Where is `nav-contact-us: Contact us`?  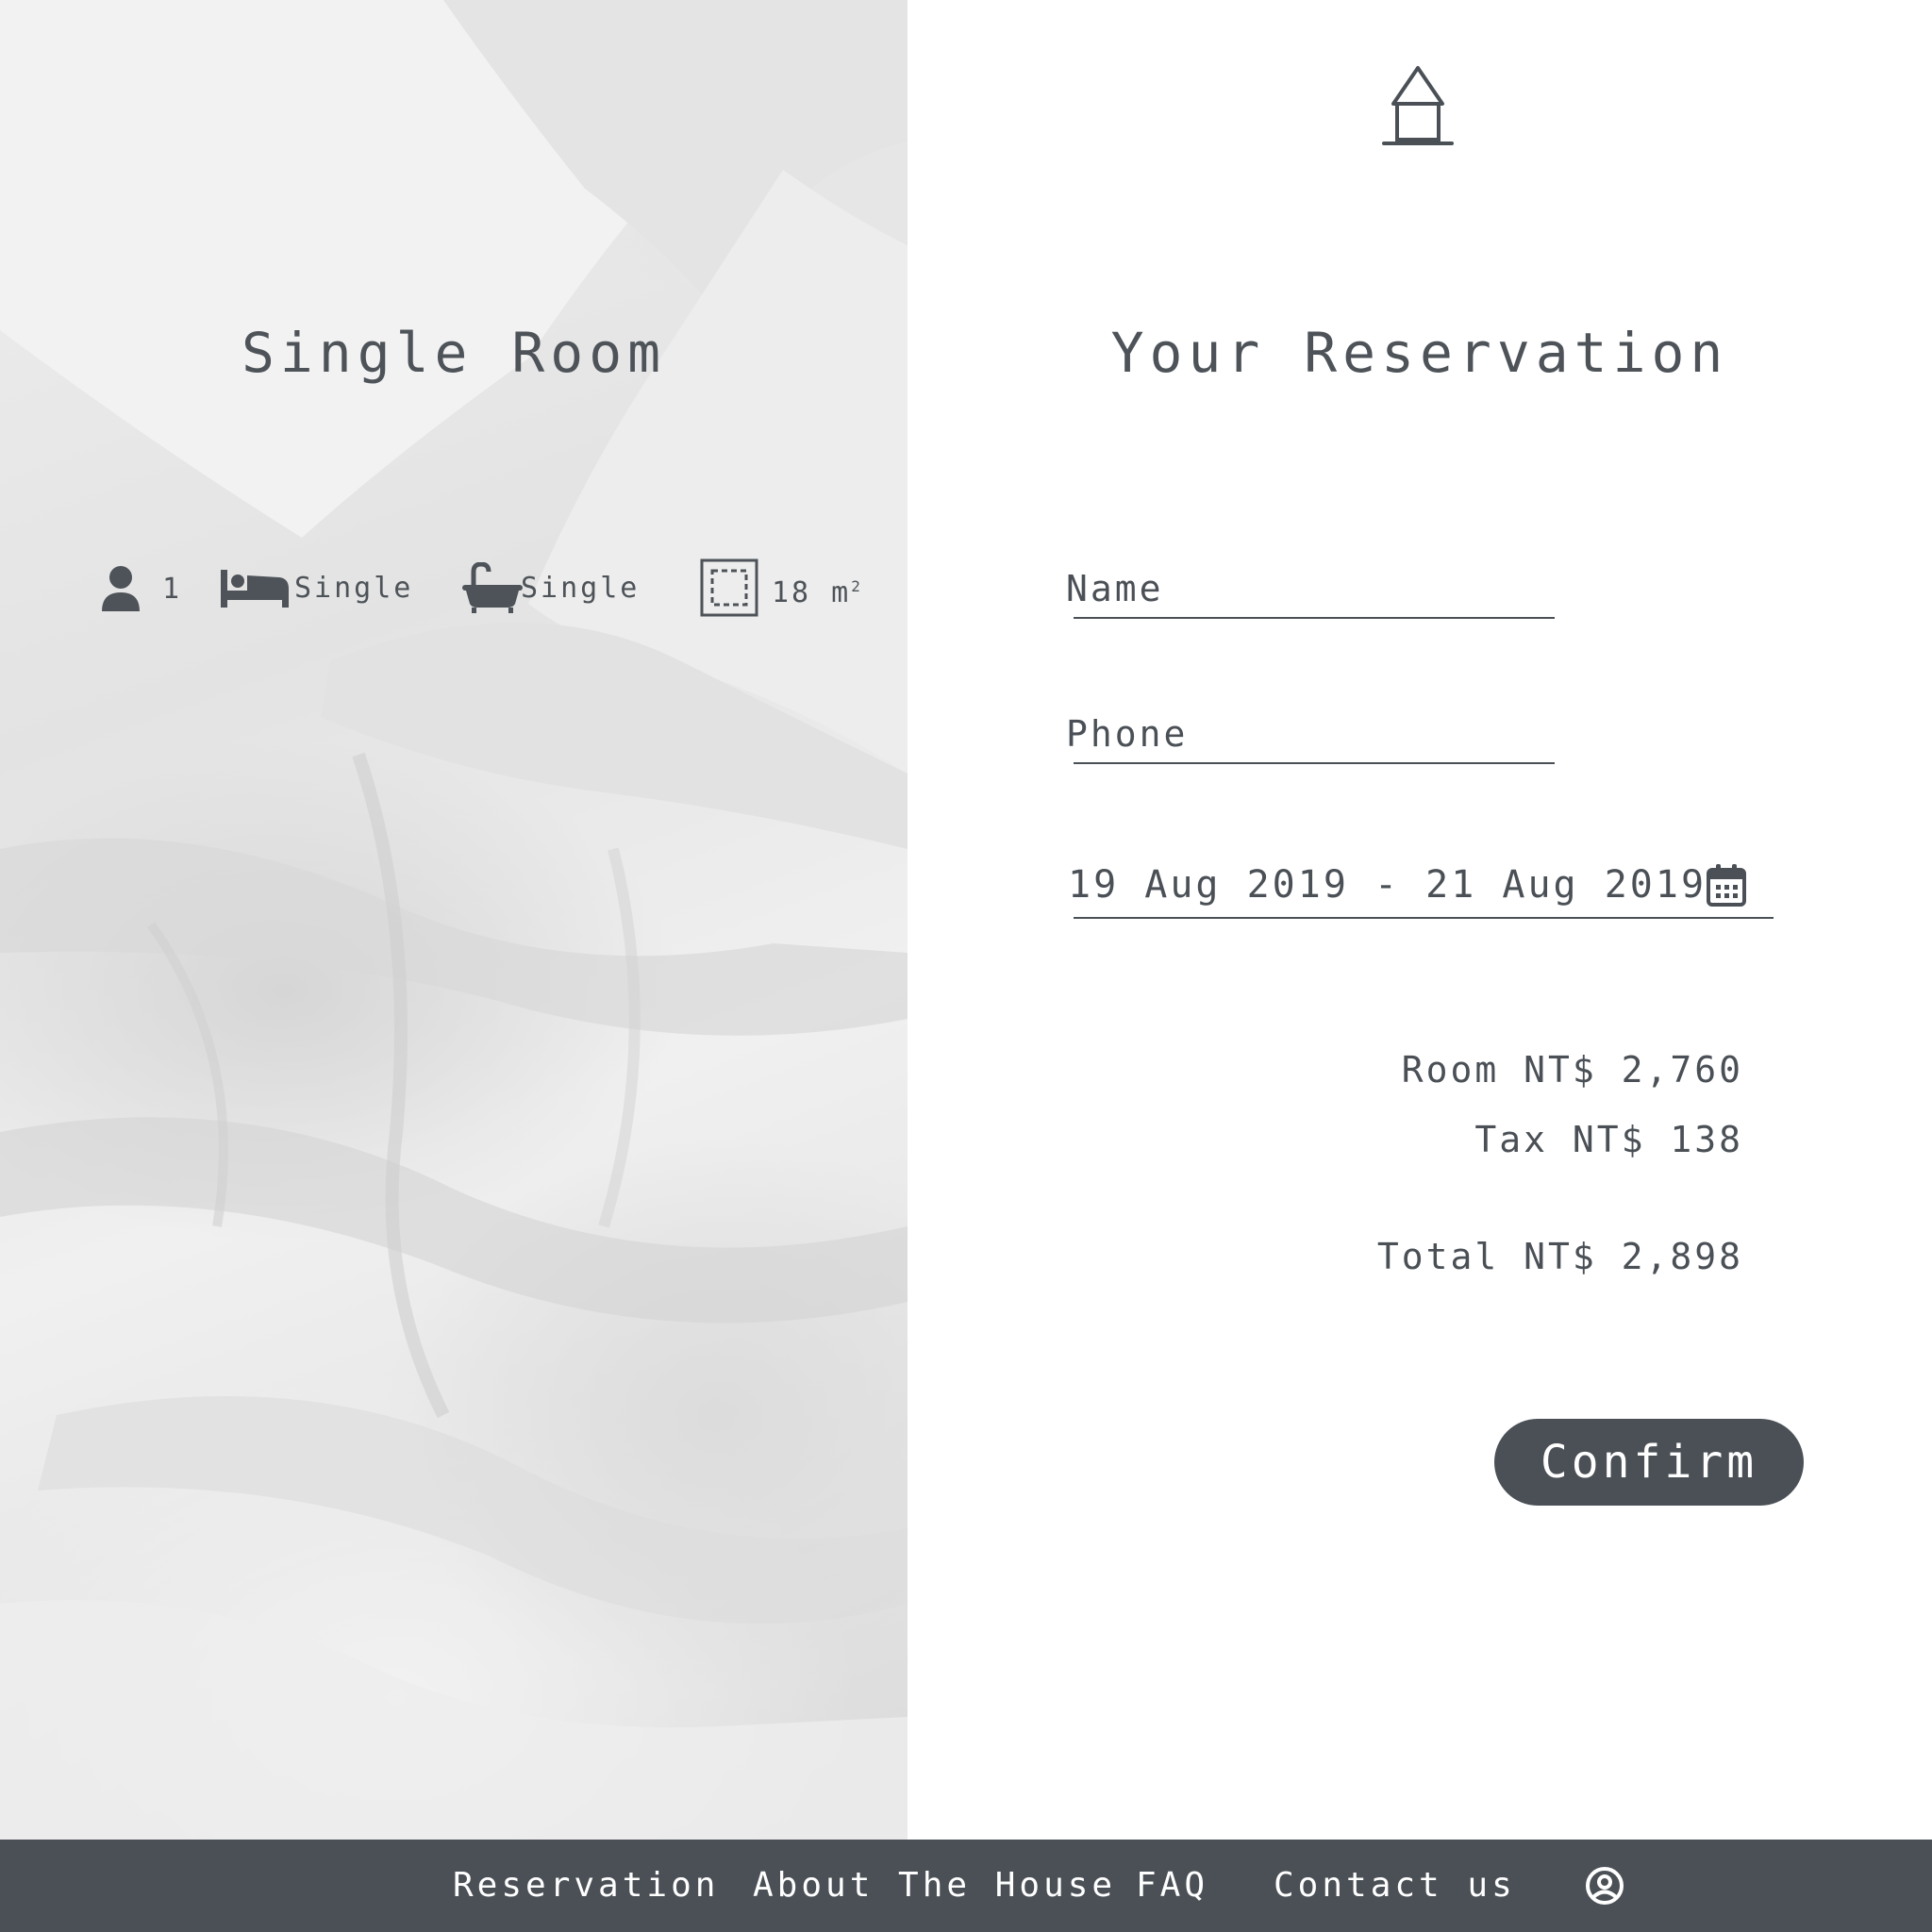 nav-contact-us: Contact us is located at coordinates (1395, 1885).